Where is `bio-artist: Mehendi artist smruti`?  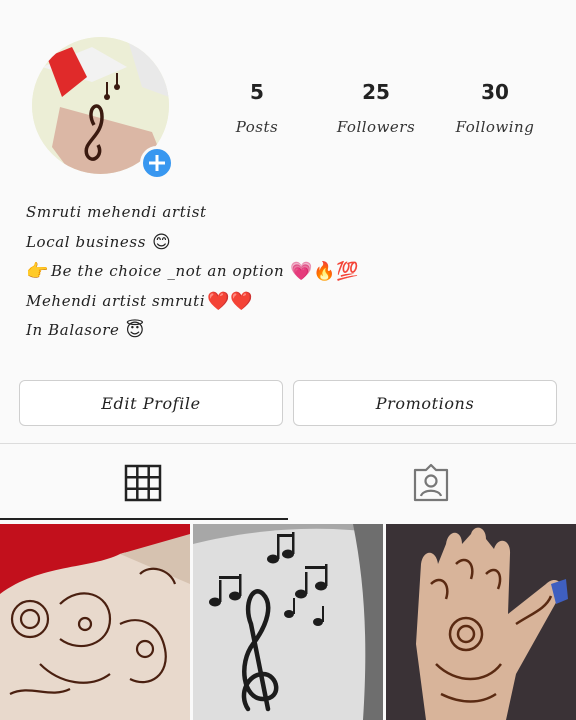 bio-artist: Mehendi artist smruti is located at coordinates (116, 300).